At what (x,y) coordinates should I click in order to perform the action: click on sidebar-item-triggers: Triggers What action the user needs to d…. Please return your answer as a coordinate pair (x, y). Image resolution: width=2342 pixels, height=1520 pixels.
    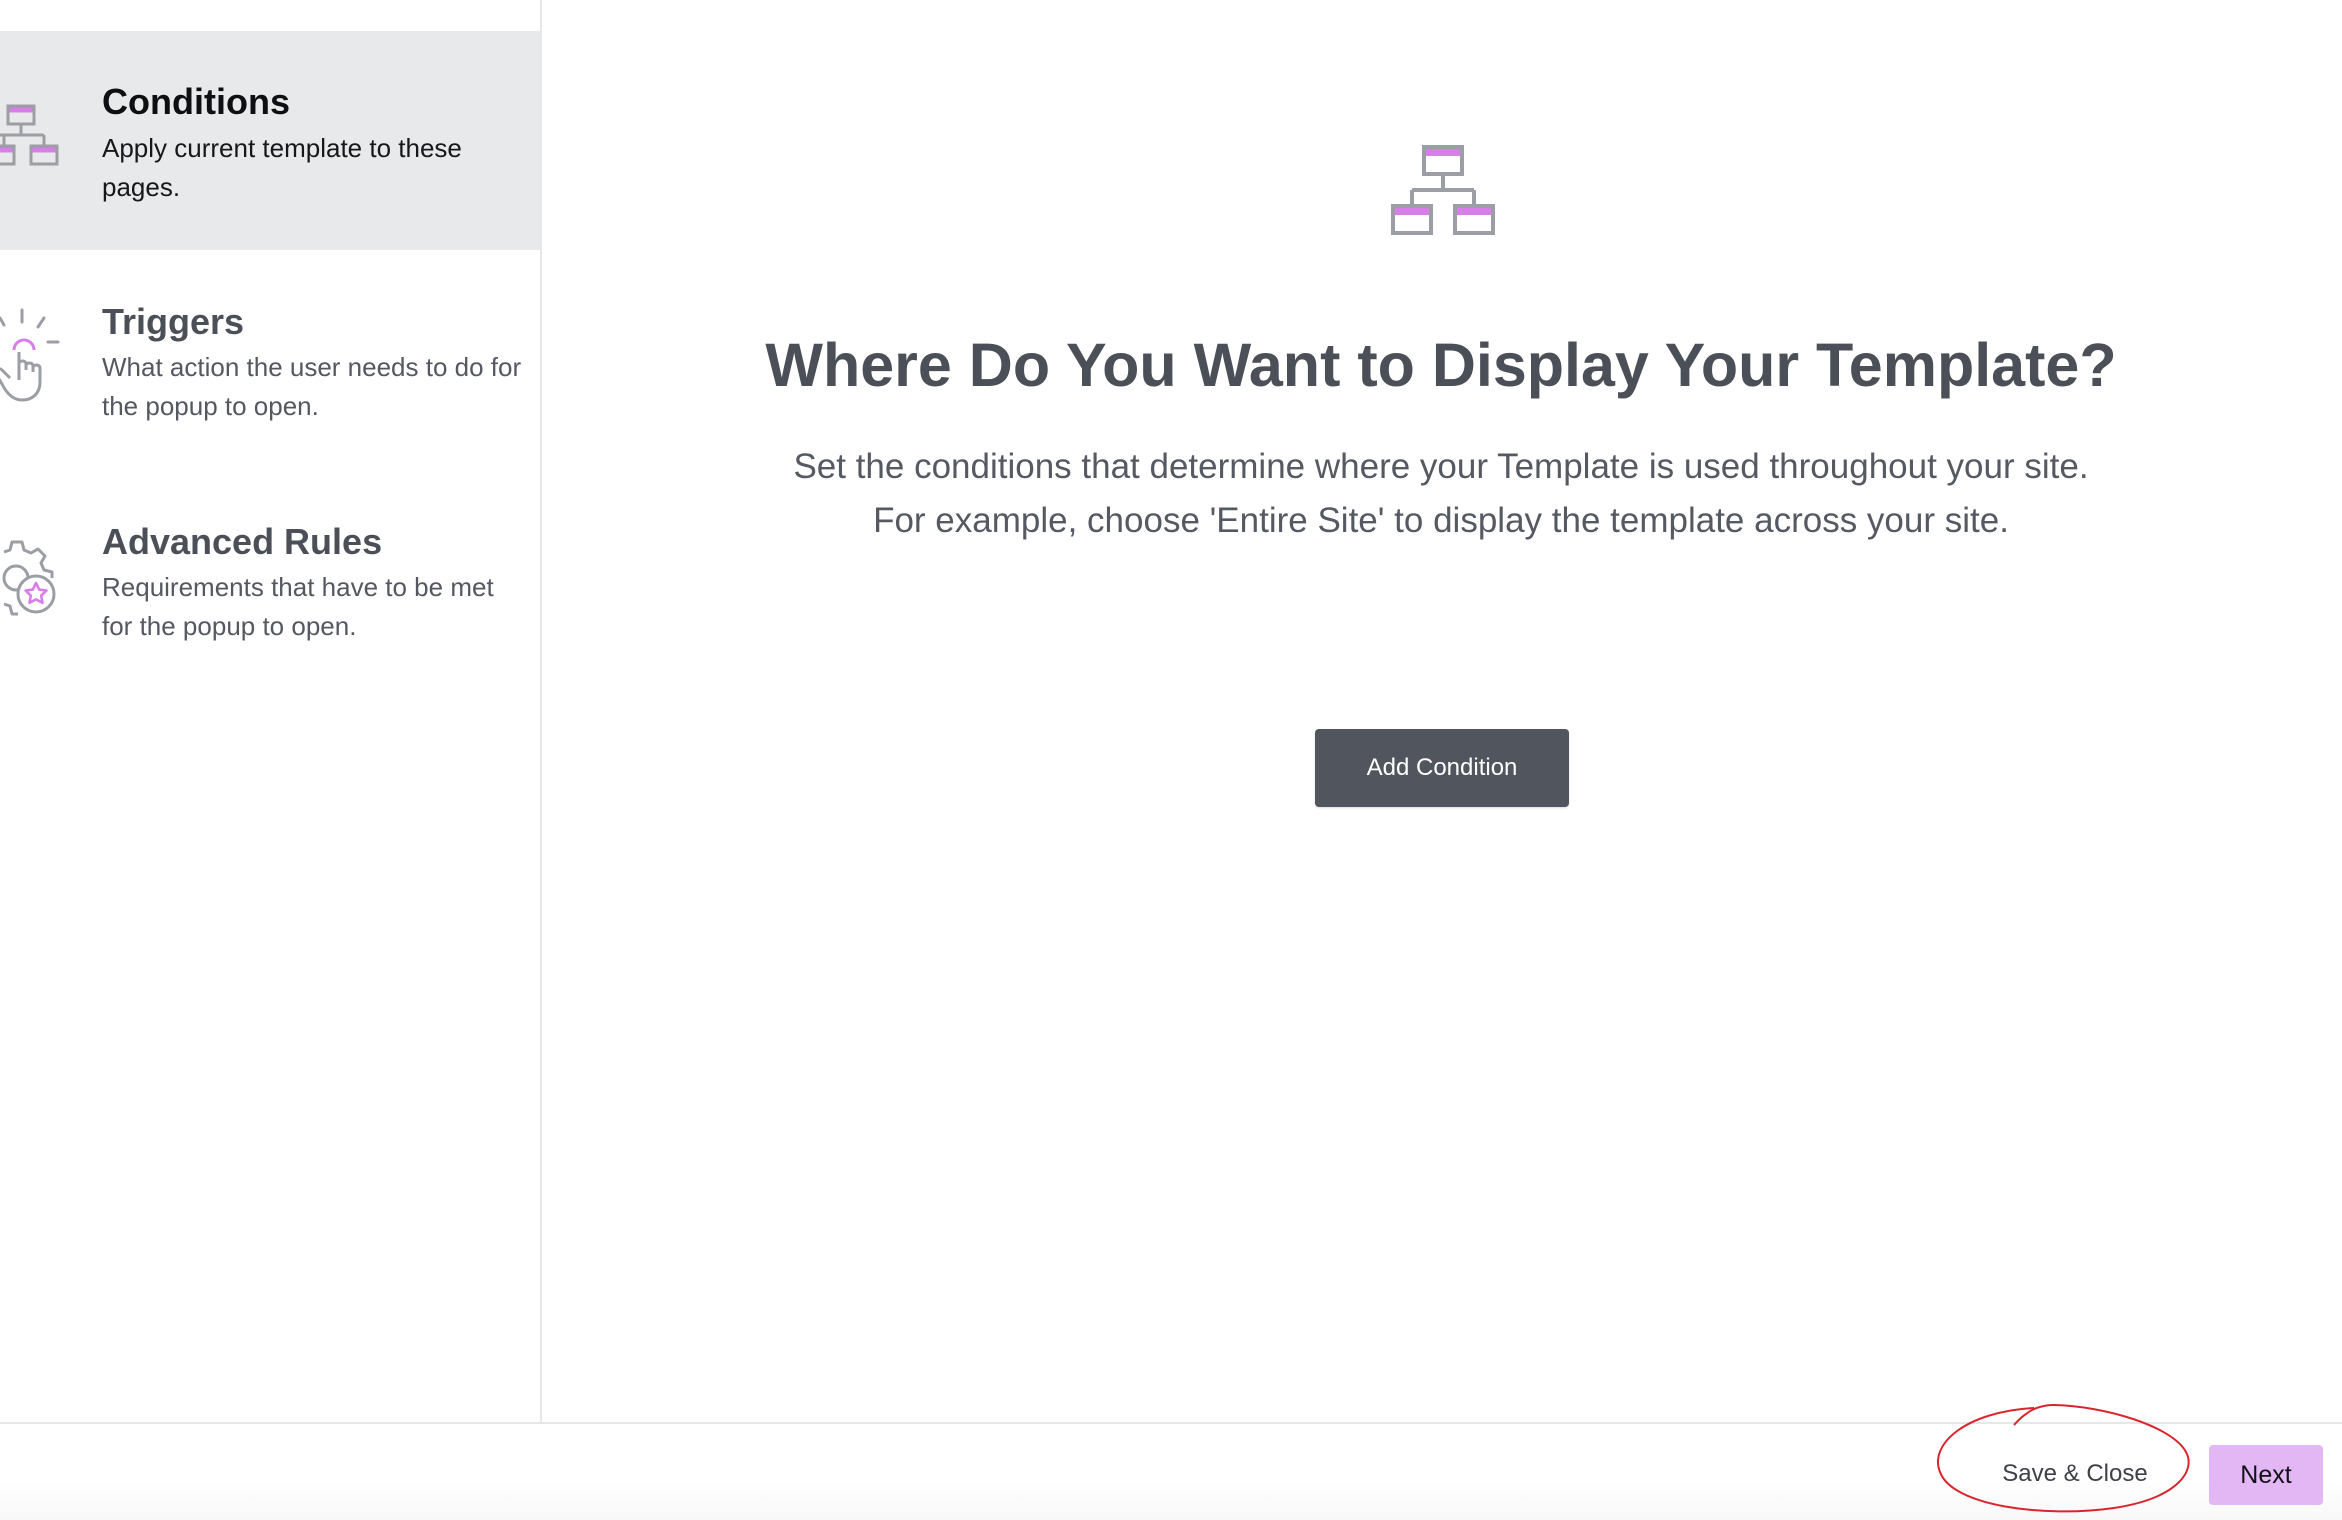
    Looking at the image, I should click on (270, 370).